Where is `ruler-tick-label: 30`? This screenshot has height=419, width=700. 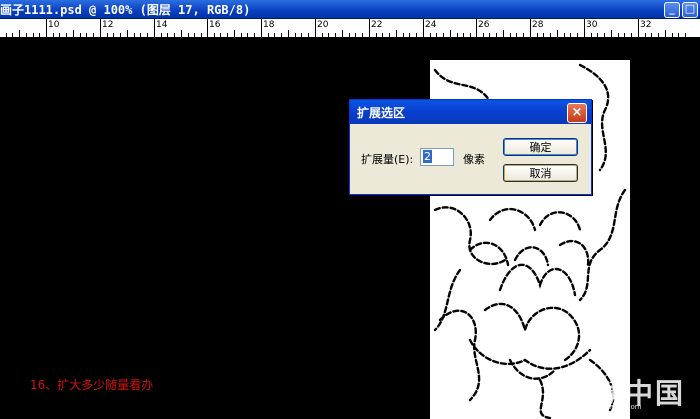
ruler-tick-label: 30 is located at coordinates (592, 25).